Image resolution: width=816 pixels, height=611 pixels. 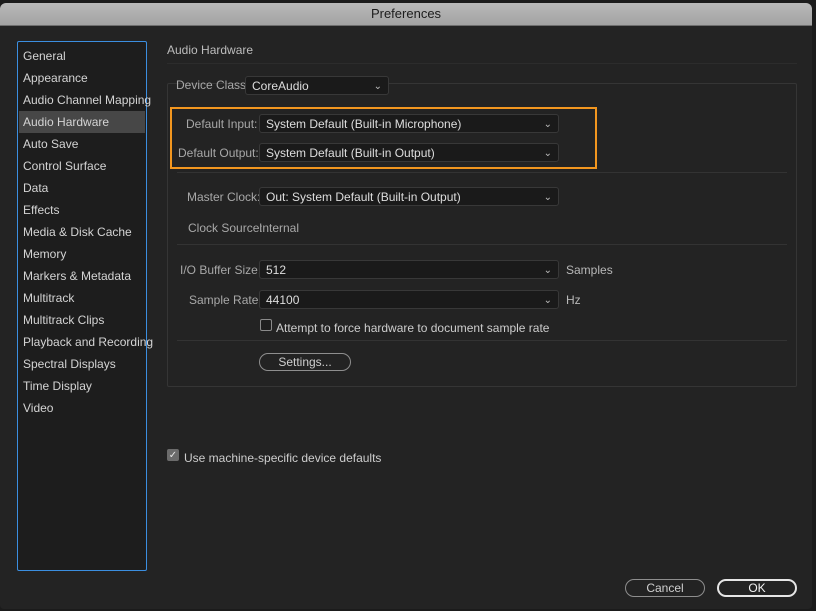 I want to click on sidebar-item-auto-save: Auto Save, so click(x=82, y=144).